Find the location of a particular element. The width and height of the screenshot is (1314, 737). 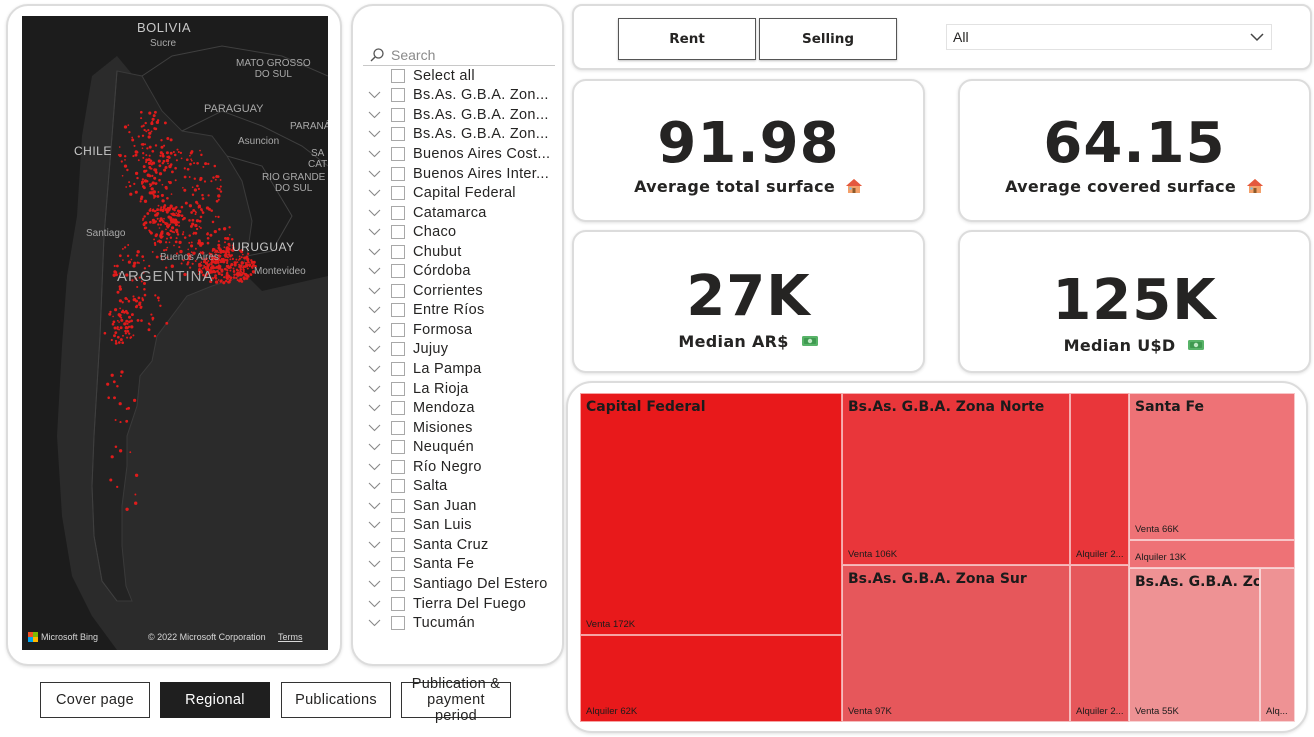

selling-button: Selling is located at coordinates (828, 39).